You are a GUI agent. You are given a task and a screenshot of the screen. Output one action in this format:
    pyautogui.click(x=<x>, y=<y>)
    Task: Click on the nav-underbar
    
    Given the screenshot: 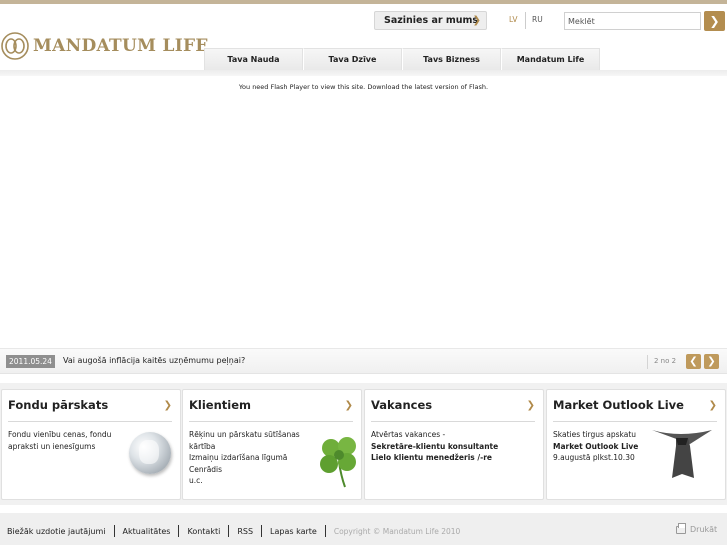 What is the action you would take?
    pyautogui.click(x=363, y=73)
    